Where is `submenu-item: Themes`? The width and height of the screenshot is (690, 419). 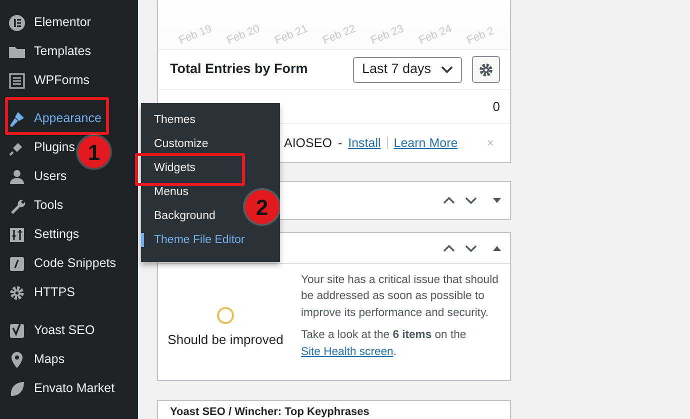 submenu-item: Themes is located at coordinates (168, 120).